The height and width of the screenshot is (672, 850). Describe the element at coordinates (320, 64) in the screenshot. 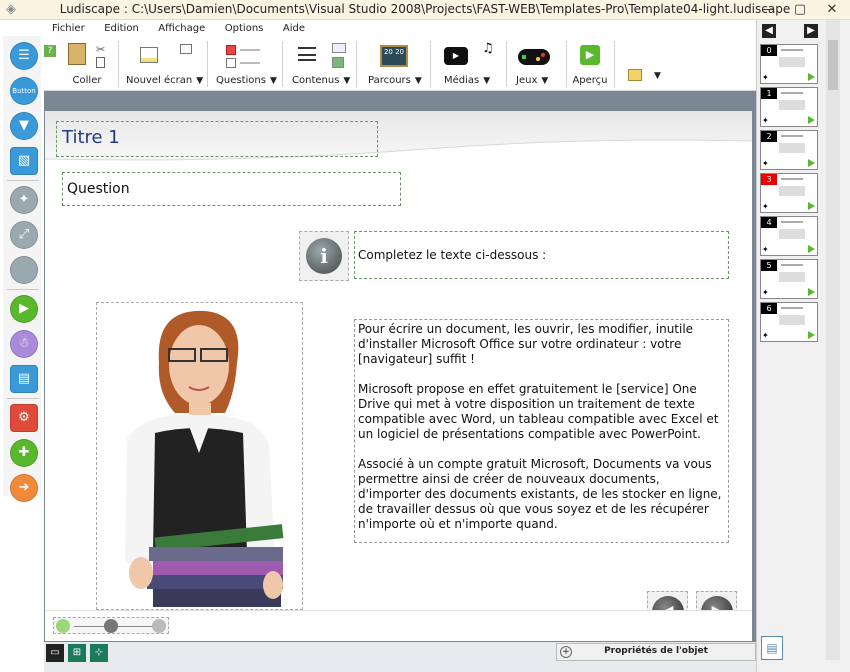

I see `contents-button: Contenus ▼` at that location.